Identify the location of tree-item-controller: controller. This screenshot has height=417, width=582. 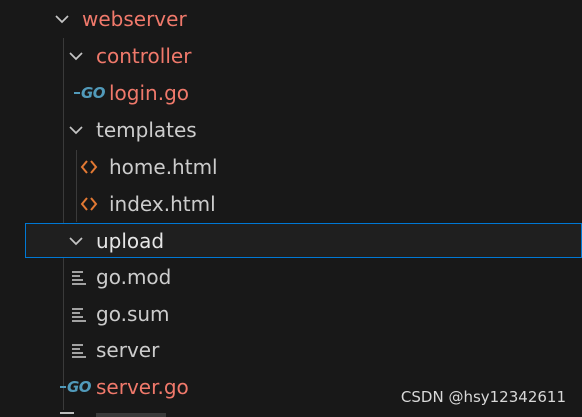
(291, 56).